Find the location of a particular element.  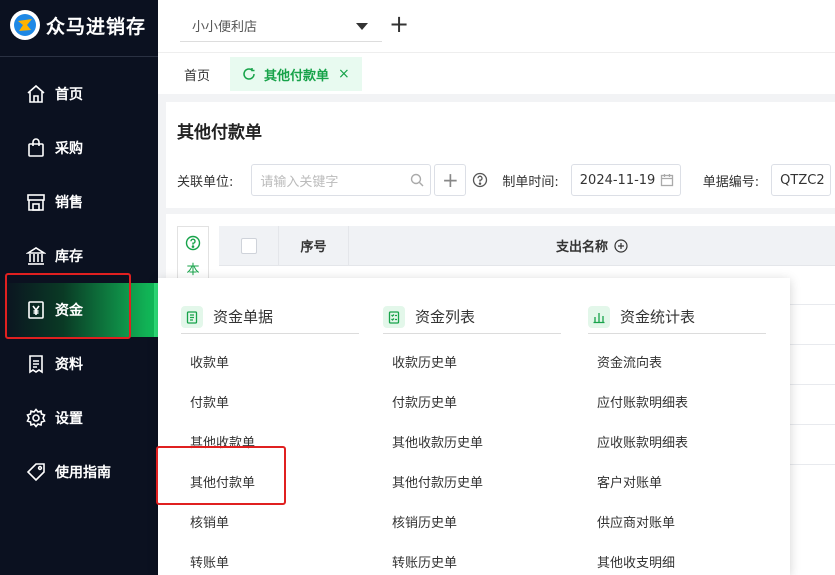

menu-item-label: 其他收款历史单 is located at coordinates (438, 443).